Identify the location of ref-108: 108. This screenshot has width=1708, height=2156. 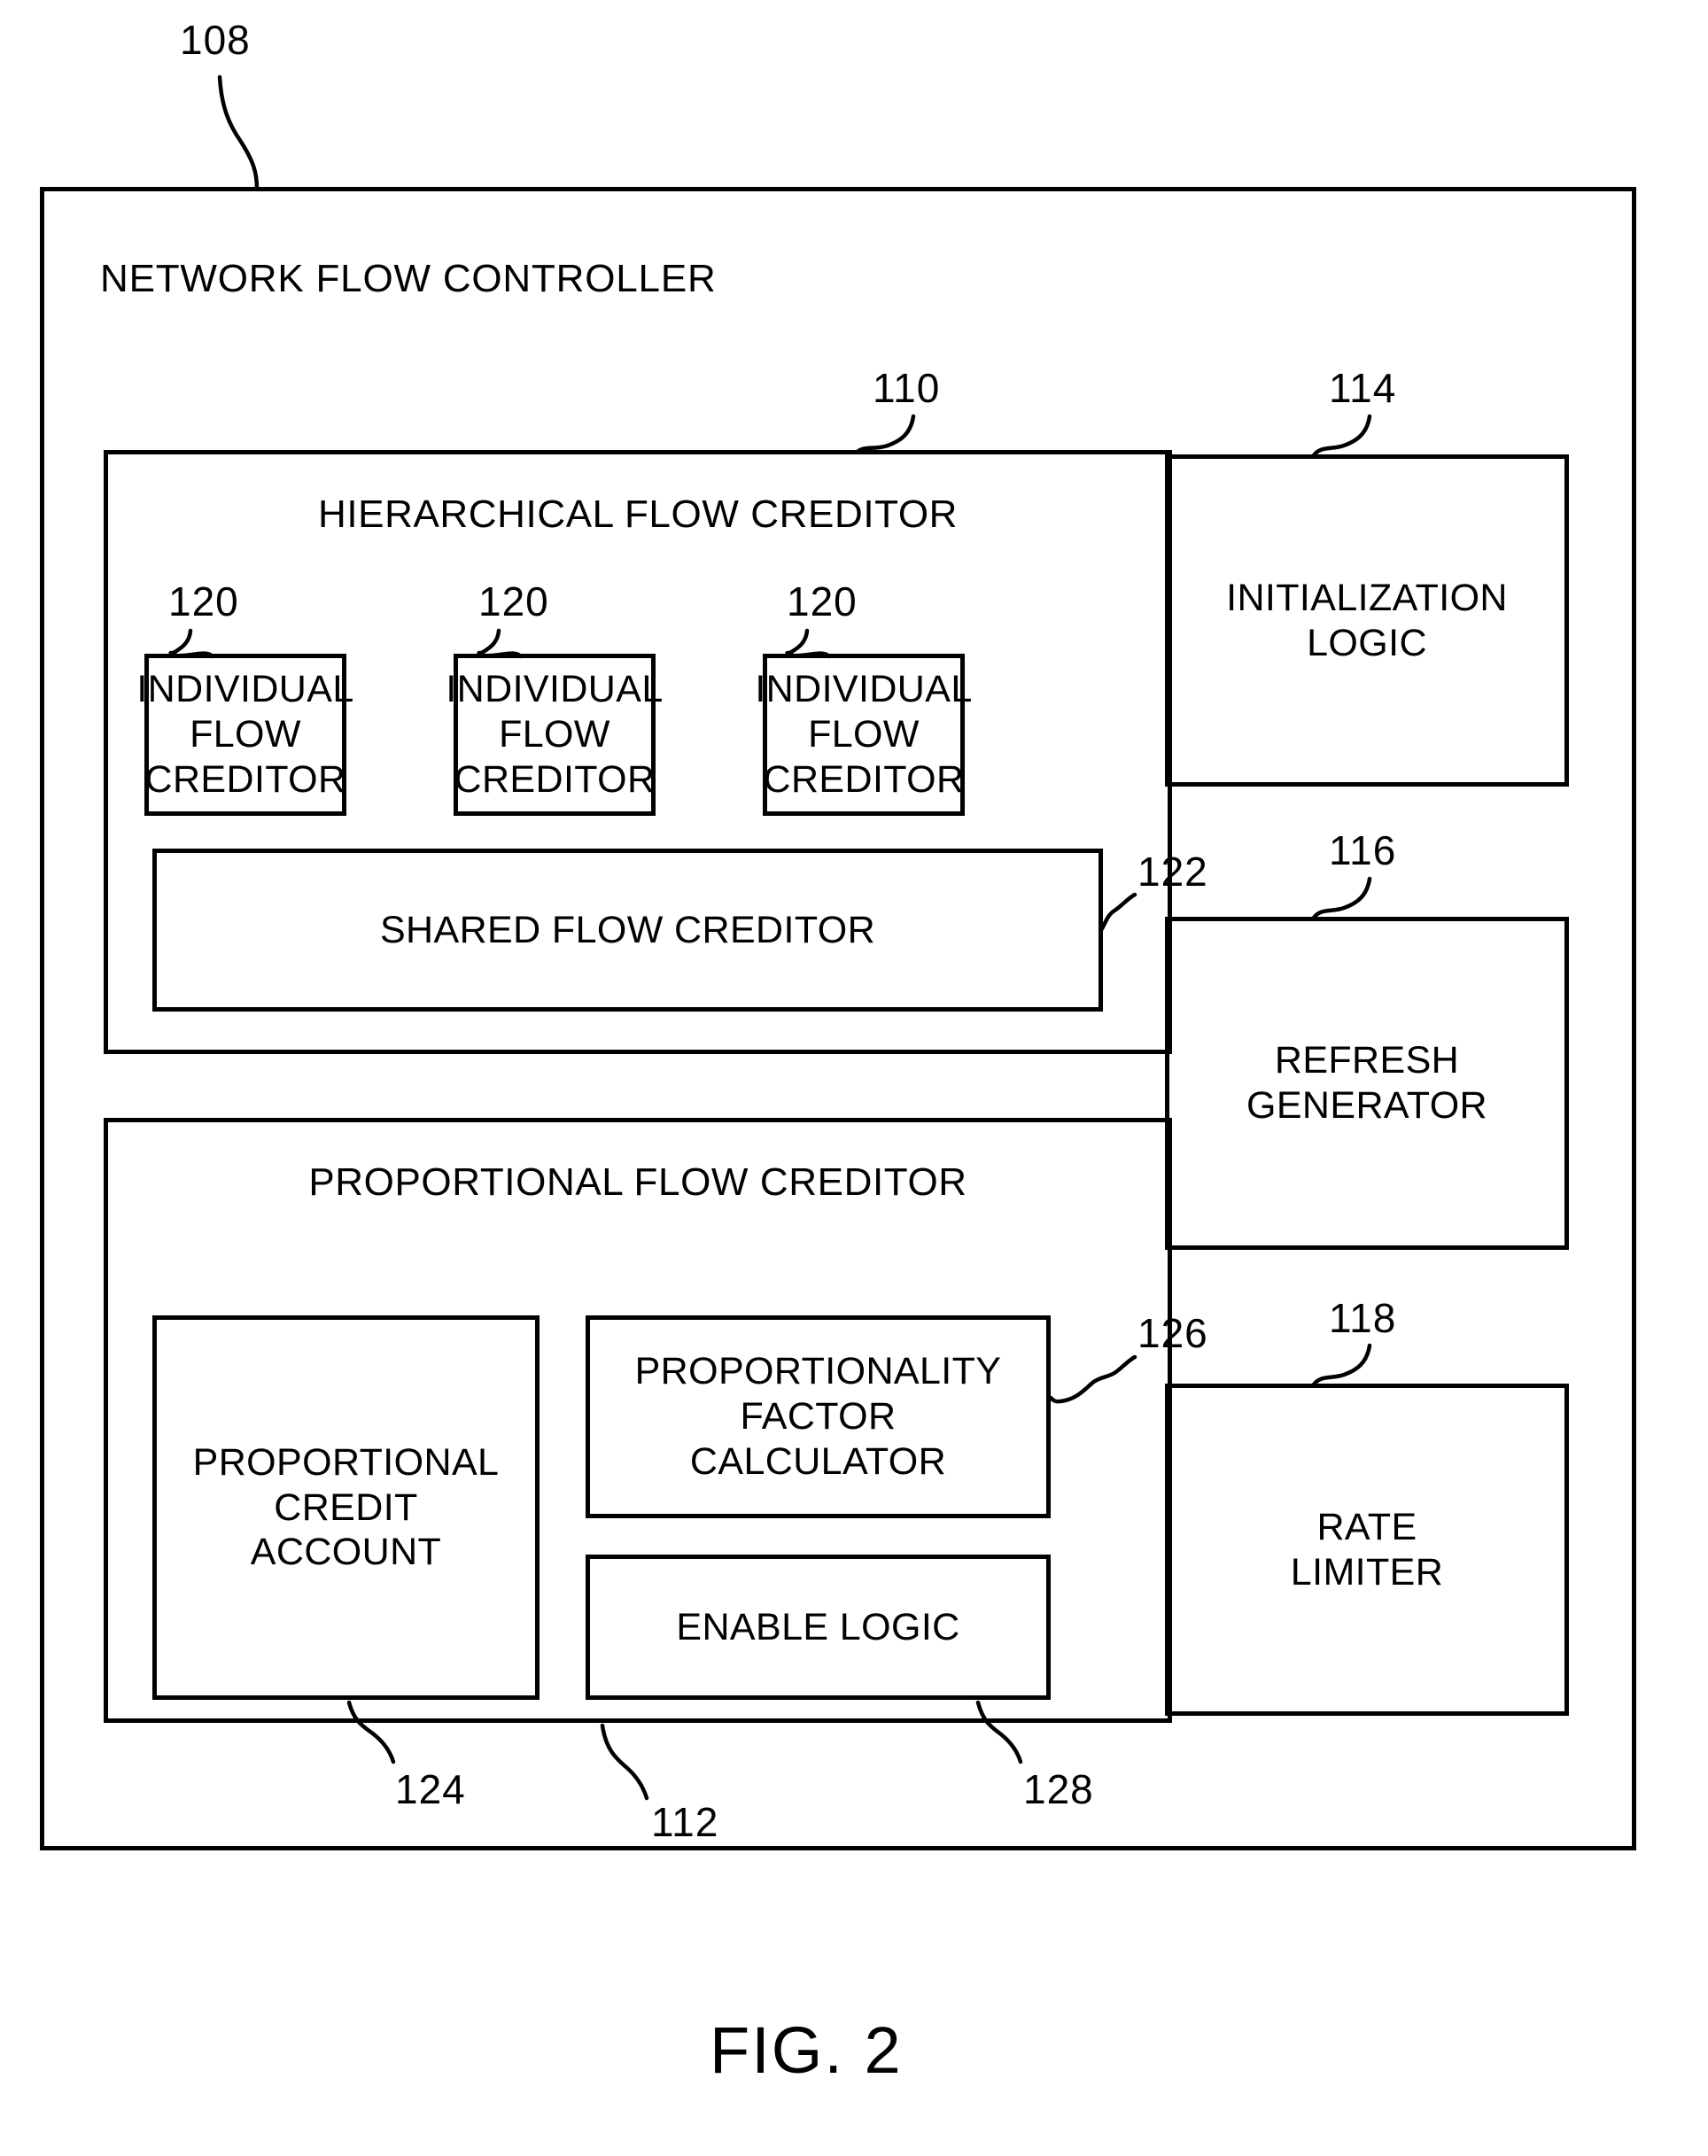
(215, 40).